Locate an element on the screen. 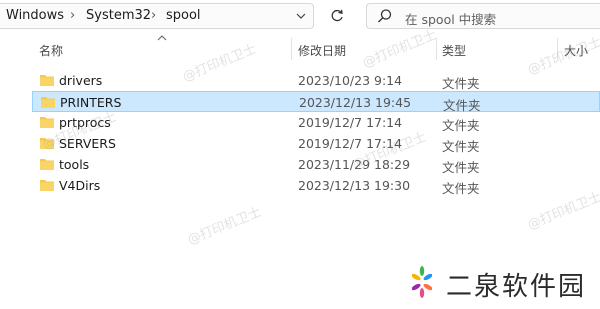 The width and height of the screenshot is (600, 309). list-item: V4Dirs 2023/12/13 19:30 文件夹 is located at coordinates (316, 185).